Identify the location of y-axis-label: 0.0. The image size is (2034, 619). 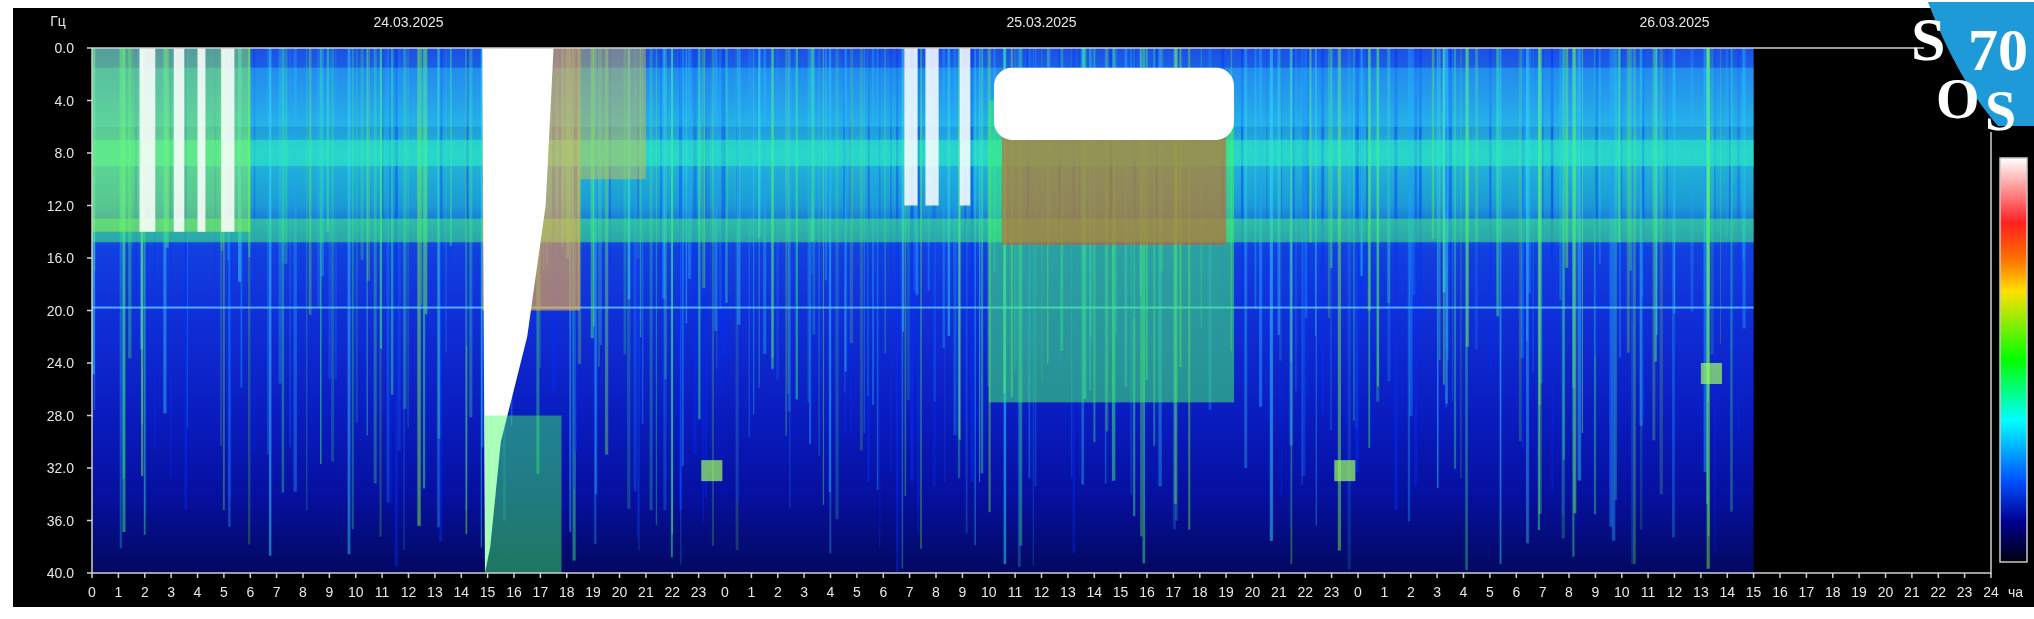
(64, 48).